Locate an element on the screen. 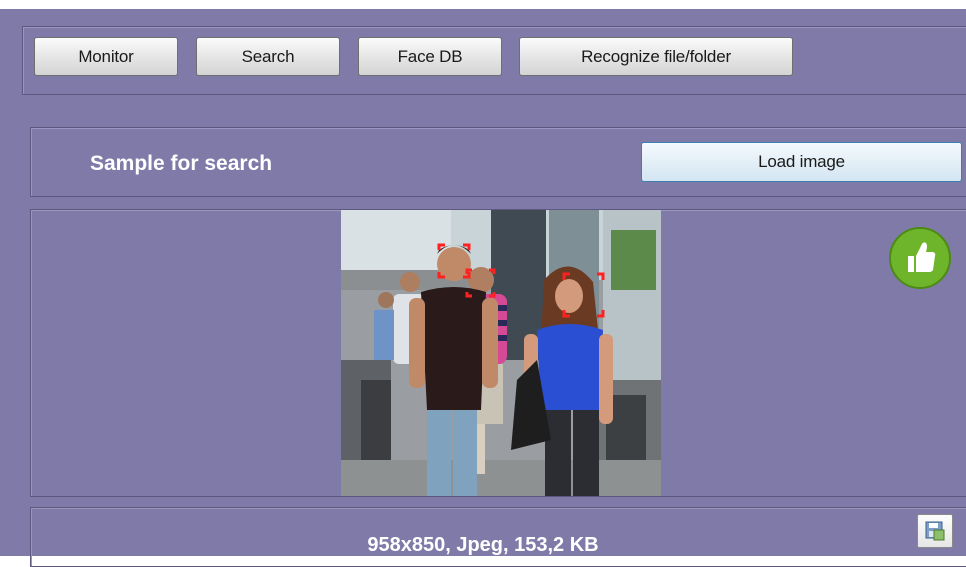 Image resolution: width=966 pixels, height=567 pixels. recognize-file-folder-button: Recognize file/folder is located at coordinates (656, 56).